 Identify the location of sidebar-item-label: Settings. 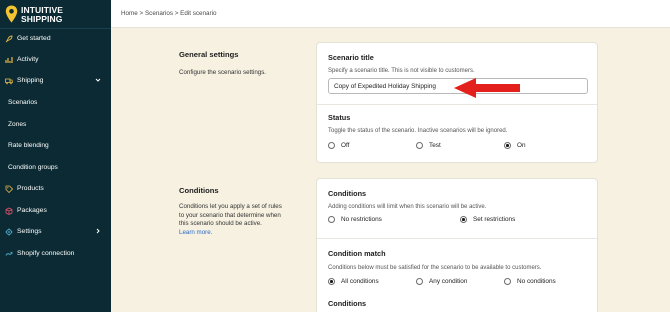
(29, 231).